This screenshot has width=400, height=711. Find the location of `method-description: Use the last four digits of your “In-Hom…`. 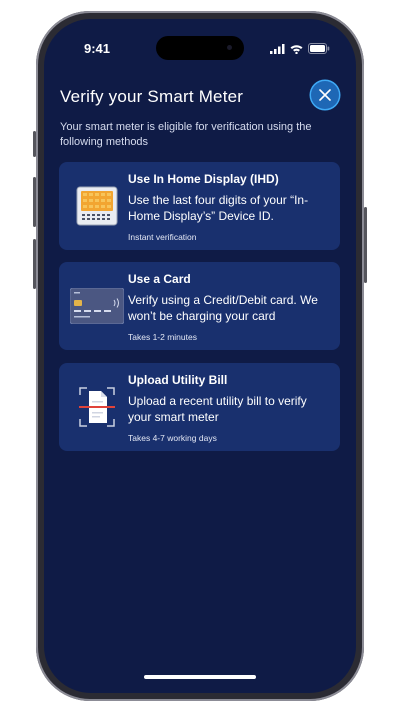

method-description: Use the last four digits of your “In-Hom… is located at coordinates (218, 208).